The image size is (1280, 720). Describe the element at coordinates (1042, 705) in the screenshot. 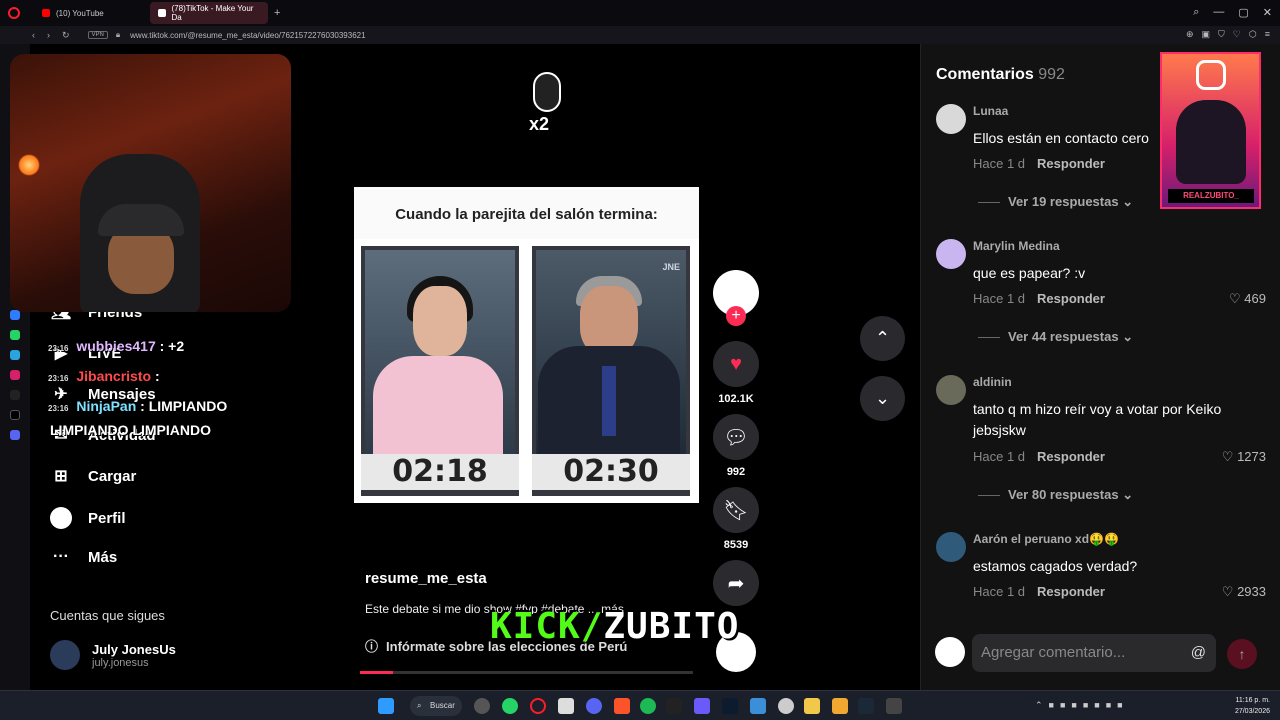

I see `tray-chevron-icon: ⌃` at that location.